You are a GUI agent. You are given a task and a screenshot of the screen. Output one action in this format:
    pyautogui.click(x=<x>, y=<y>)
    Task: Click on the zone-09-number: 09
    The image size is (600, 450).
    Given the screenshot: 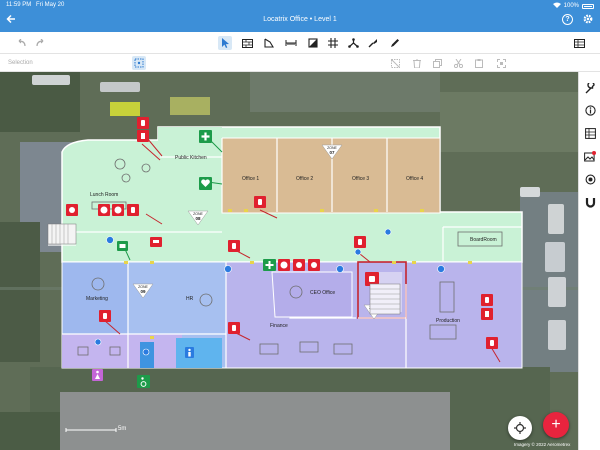 What is the action you would take?
    pyautogui.click(x=143, y=291)
    